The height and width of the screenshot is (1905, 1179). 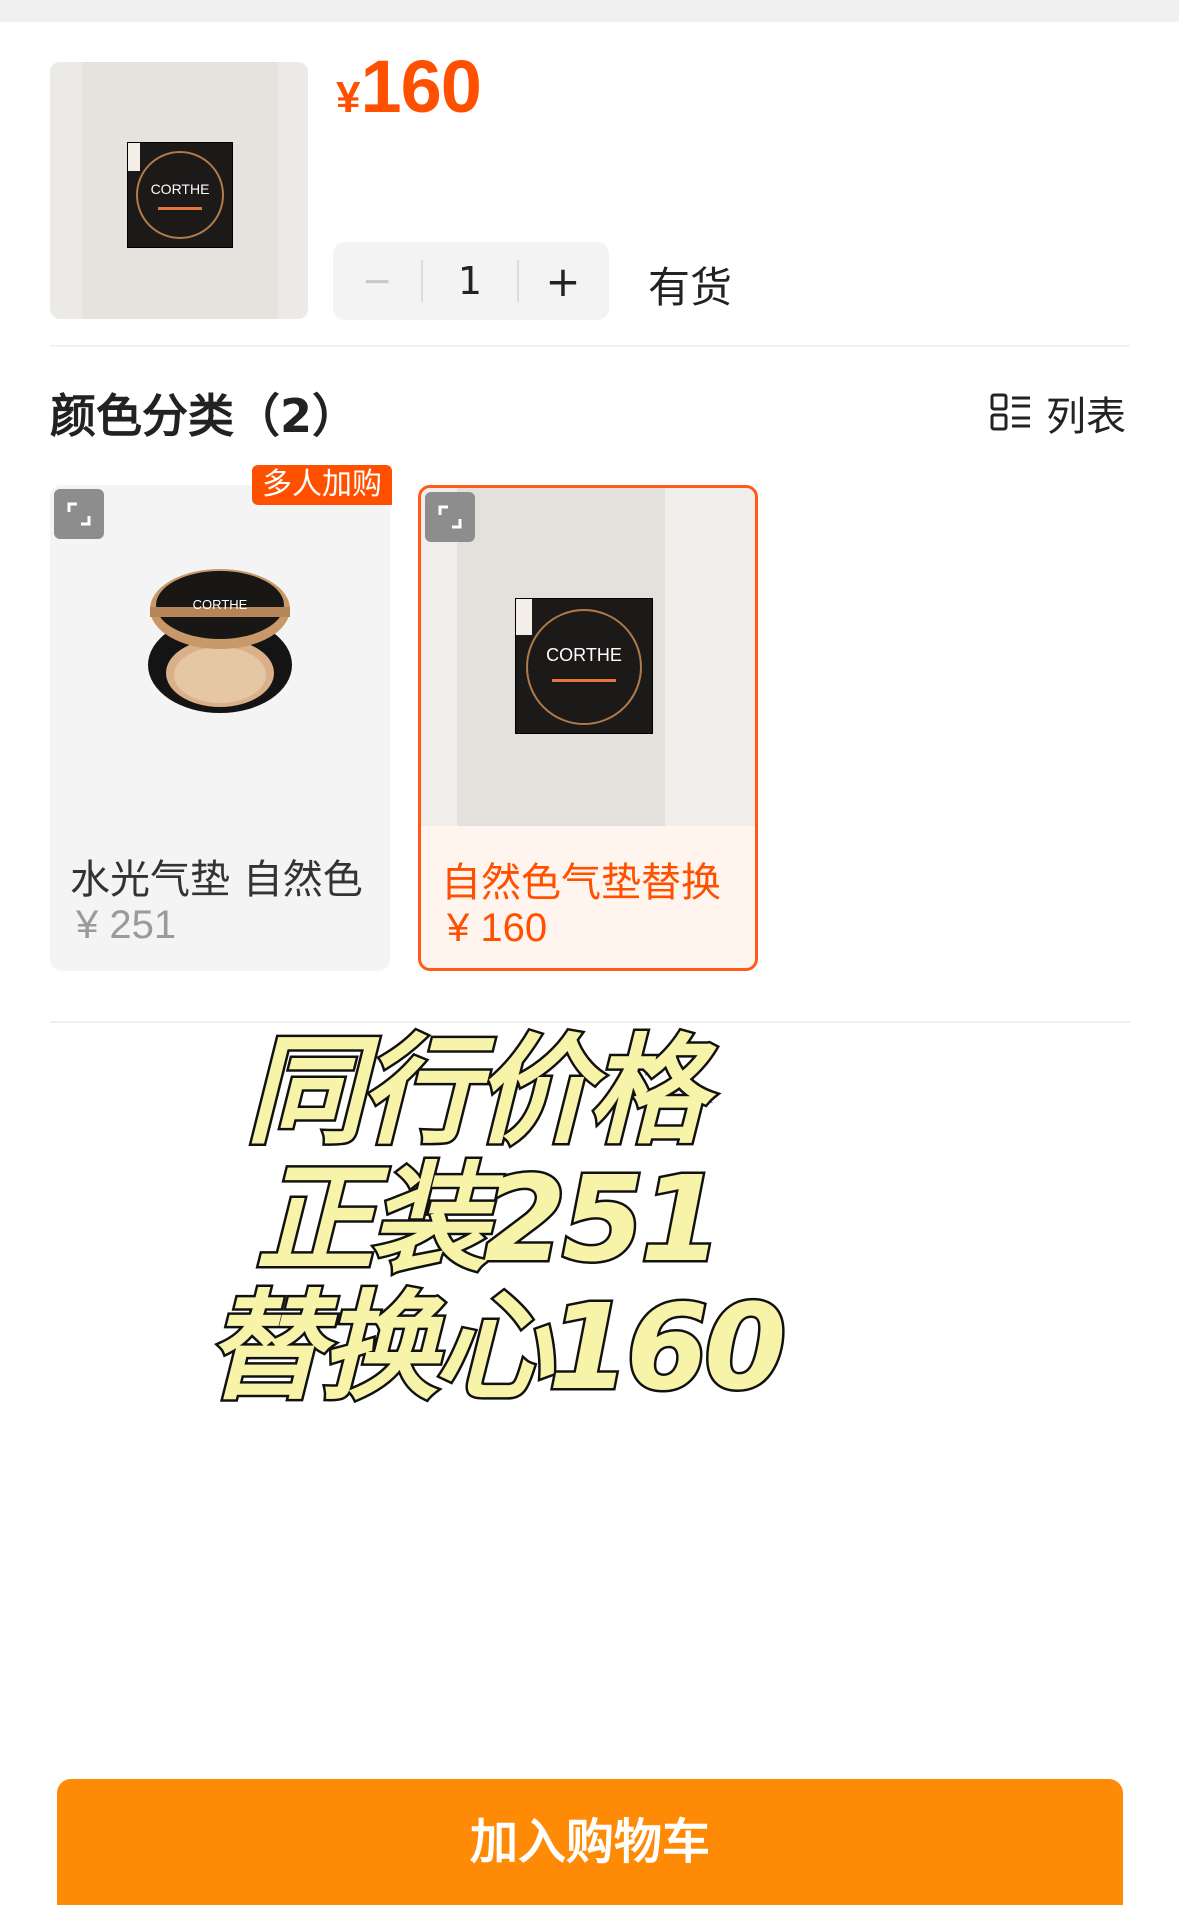 I want to click on quantity-value: 1, so click(x=470, y=281).